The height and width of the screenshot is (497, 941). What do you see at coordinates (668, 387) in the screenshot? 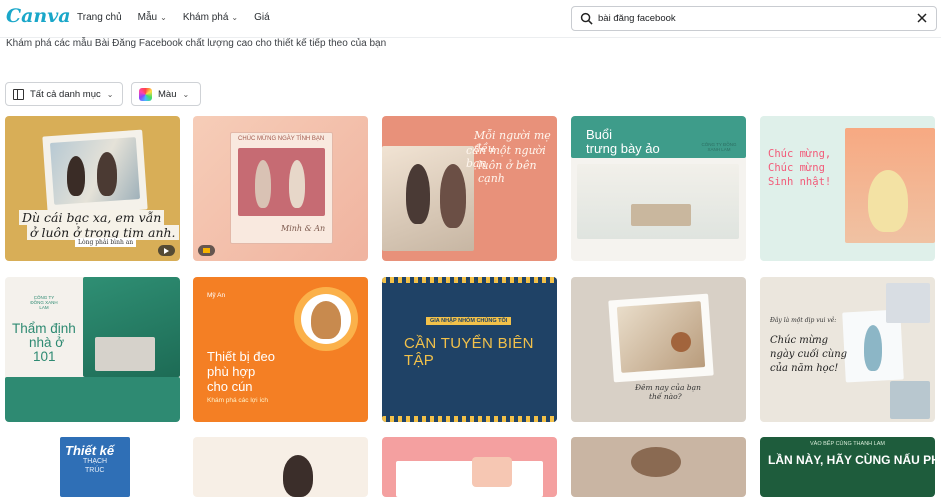
I see `card-text: Đêm nay của bạn` at bounding box center [668, 387].